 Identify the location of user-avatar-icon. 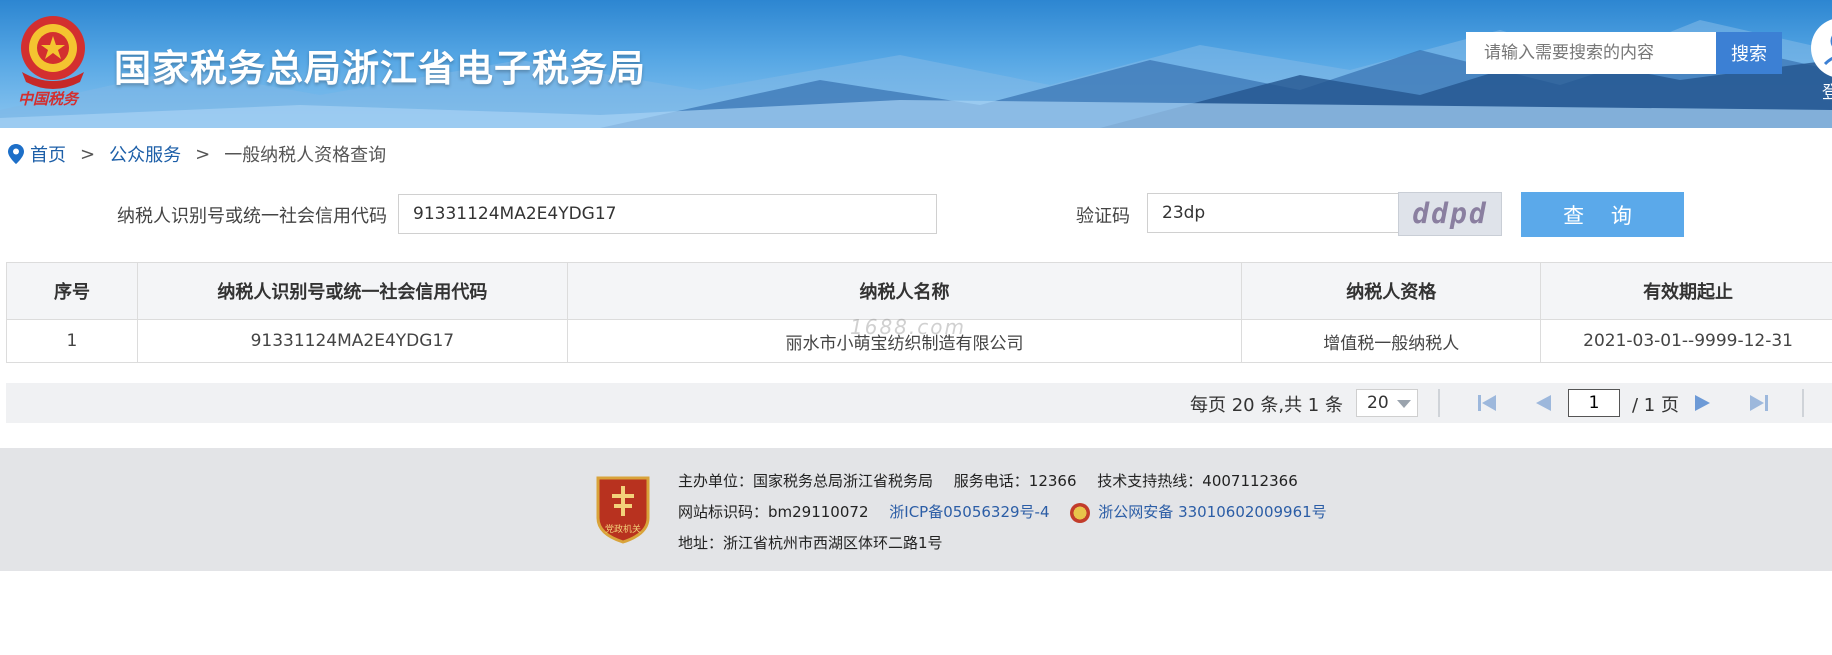
(1821, 48).